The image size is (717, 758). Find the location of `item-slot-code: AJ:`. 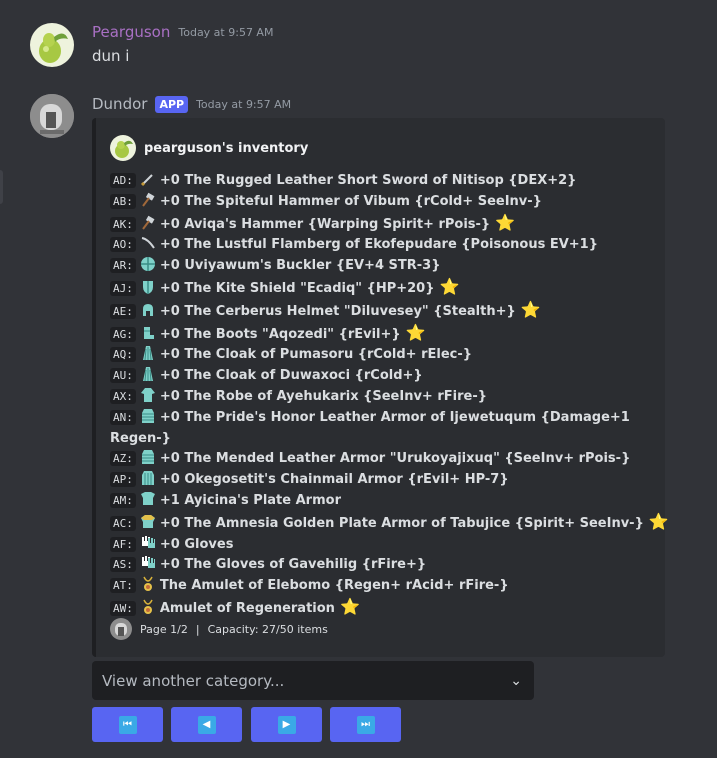

item-slot-code: AJ: is located at coordinates (123, 288).